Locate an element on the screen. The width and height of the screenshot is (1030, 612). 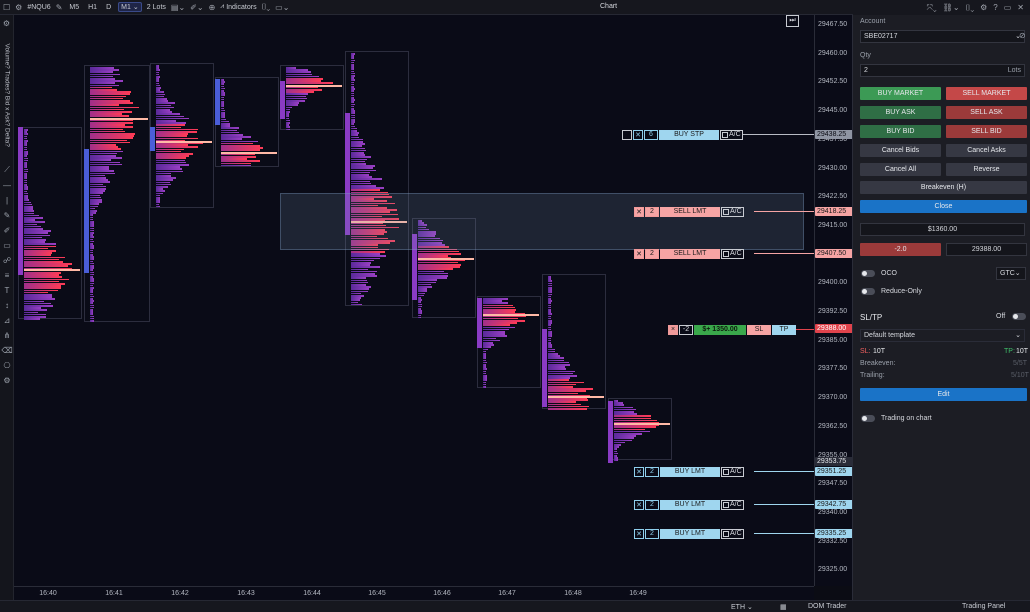
highlighter-icon: ▭ is located at coordinates (7, 245).